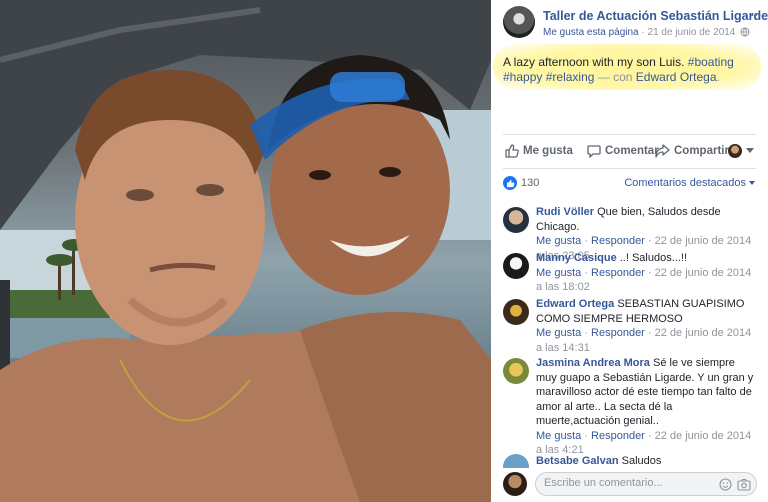  I want to click on comment-sort-dropdown: Comentarios destacados, so click(689, 183).